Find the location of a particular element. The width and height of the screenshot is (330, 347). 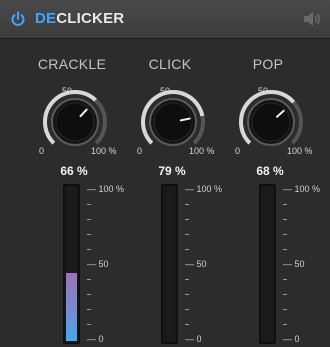

knob-max-label: 100 % is located at coordinates (300, 151).